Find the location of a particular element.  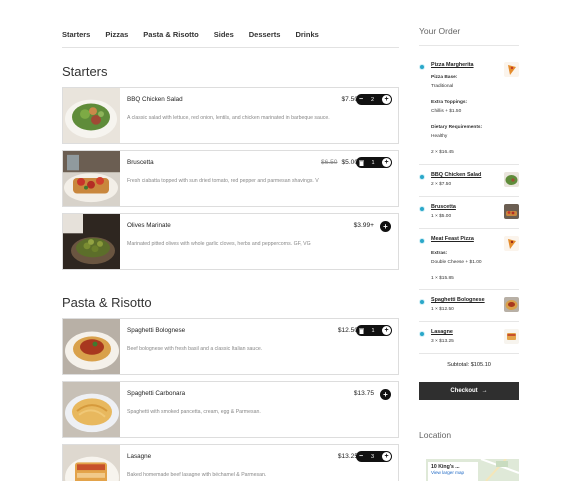

nav-desserts: Desserts is located at coordinates (265, 34).